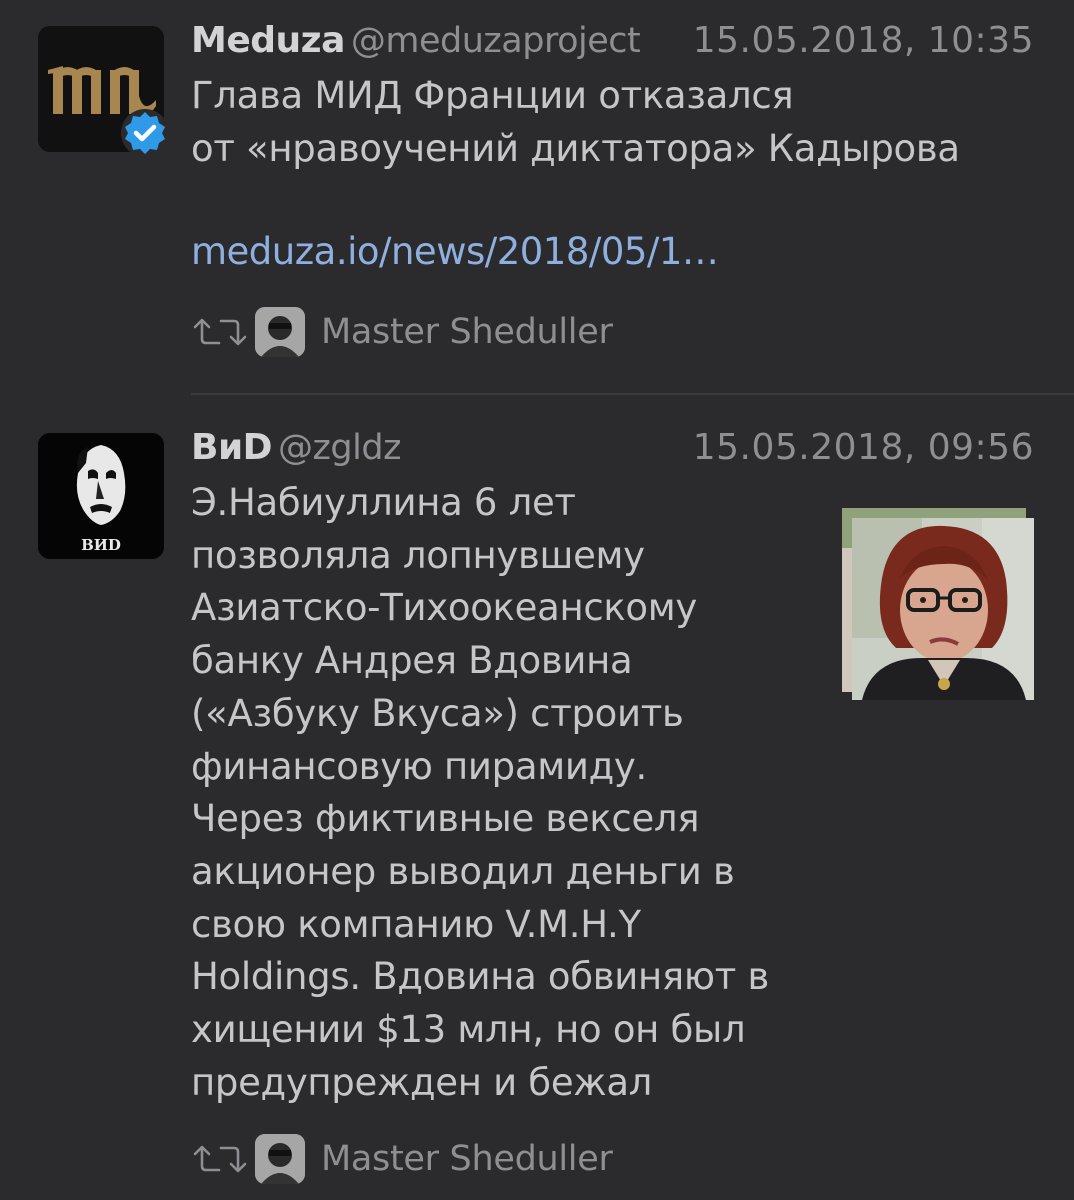 Image resolution: width=1074 pixels, height=1200 pixels. Describe the element at coordinates (943, 609) in the screenshot. I see `thumbnail-photo` at that location.